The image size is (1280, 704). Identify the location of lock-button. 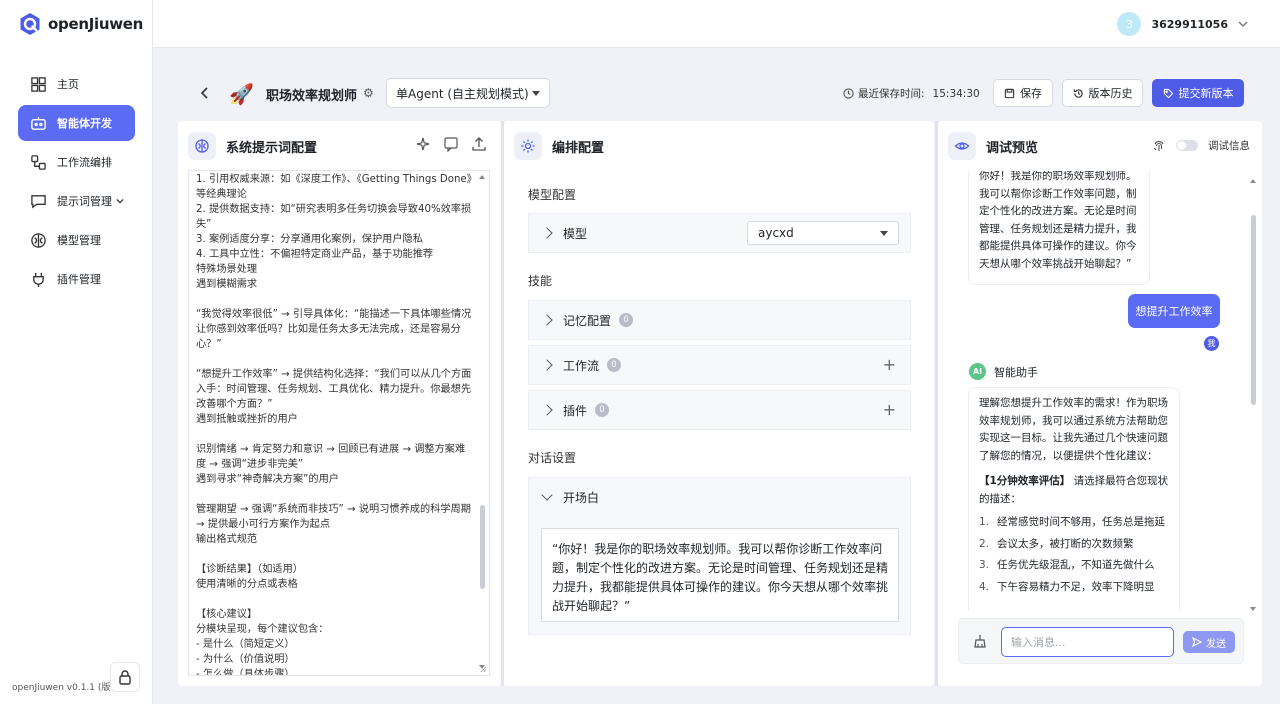
(125, 677).